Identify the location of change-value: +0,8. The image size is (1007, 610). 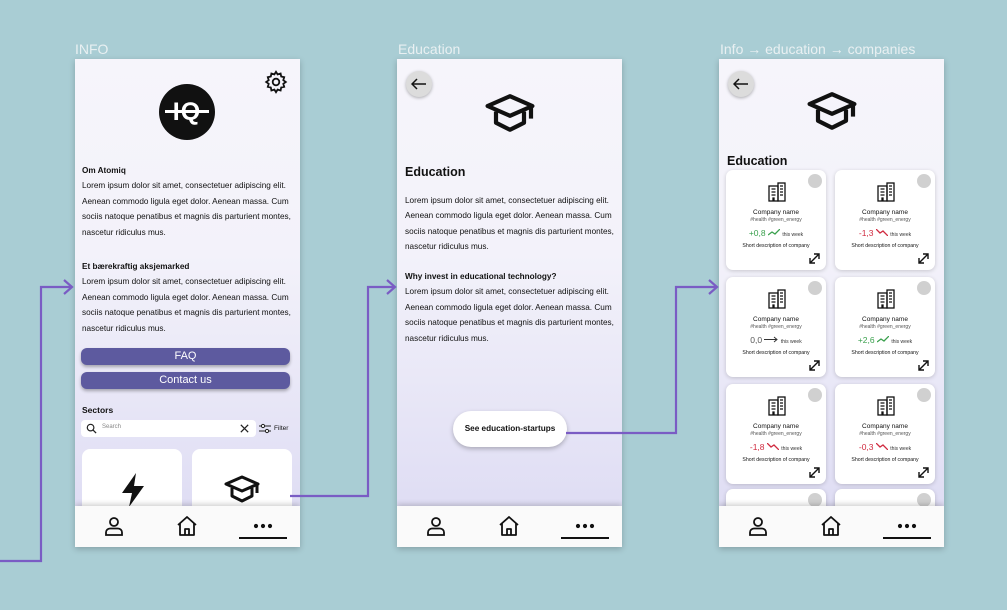
(757, 233).